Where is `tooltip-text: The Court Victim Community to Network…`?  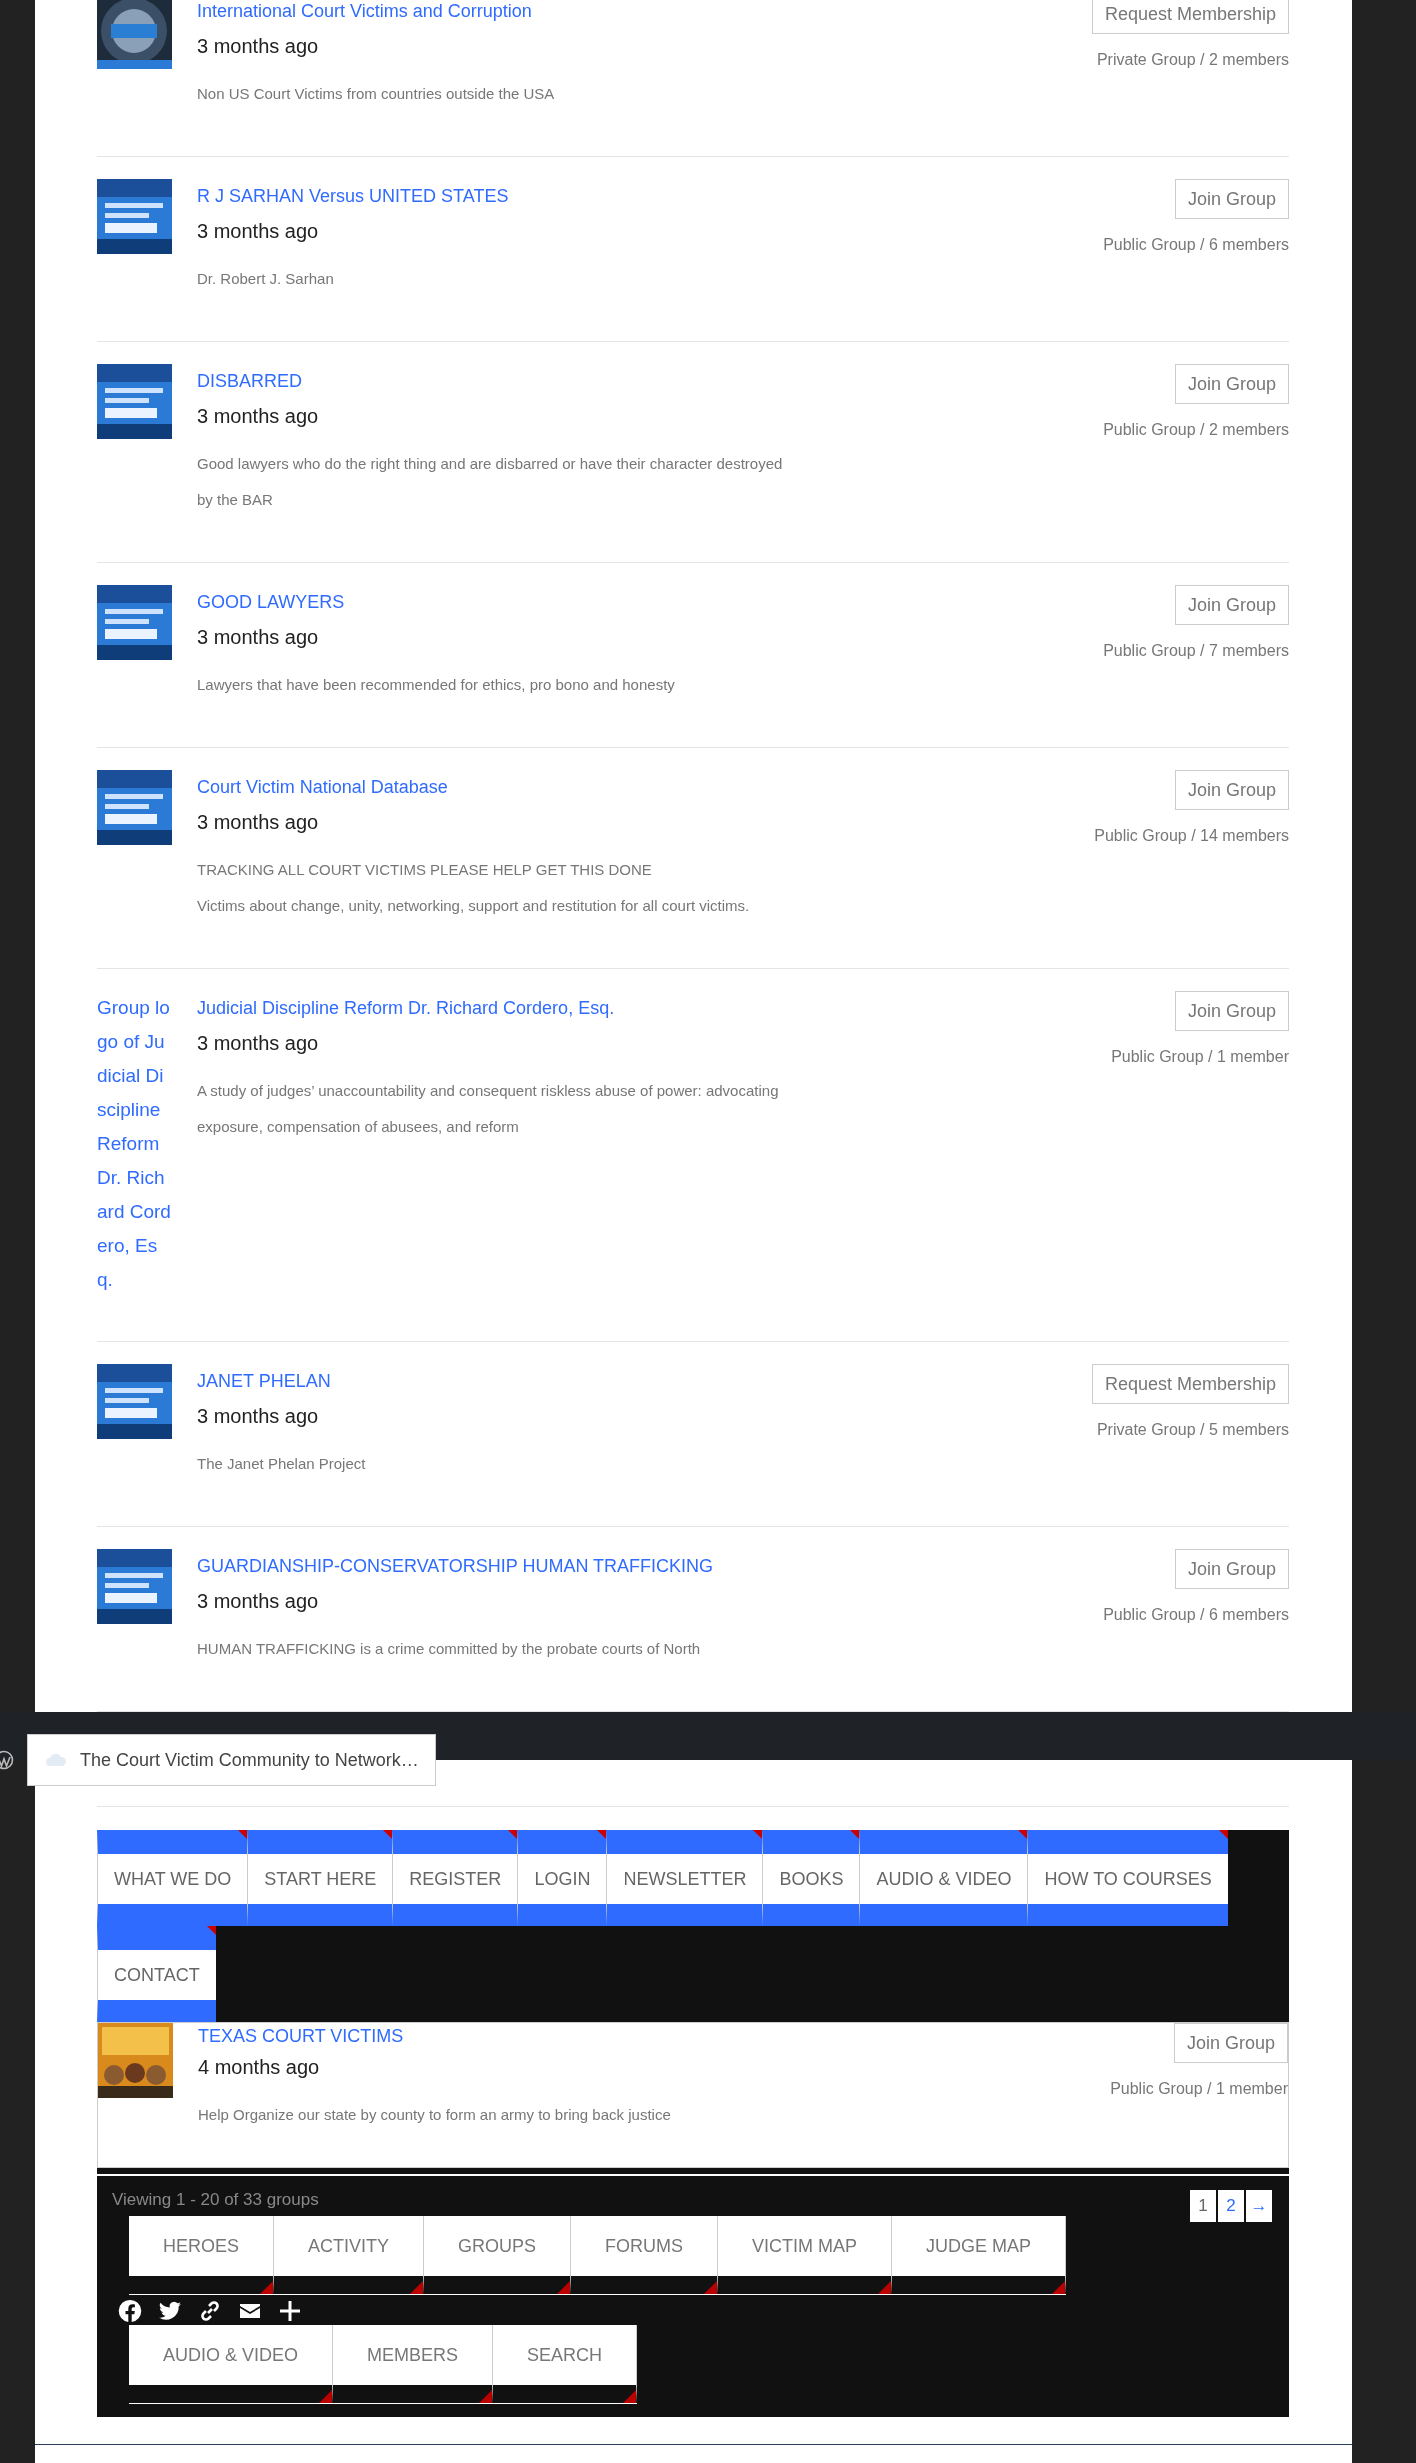 tooltip-text: The Court Victim Community to Network… is located at coordinates (249, 1760).